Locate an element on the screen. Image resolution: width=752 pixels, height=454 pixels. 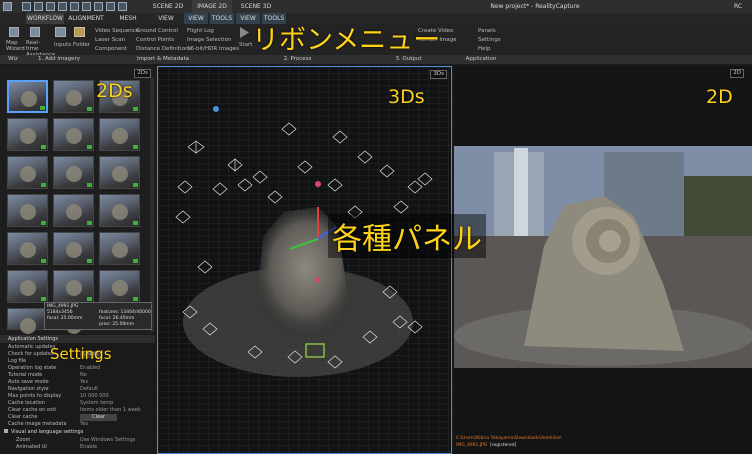
annotation-ribbon: リボンメニュー is located at coordinates (346, 40).